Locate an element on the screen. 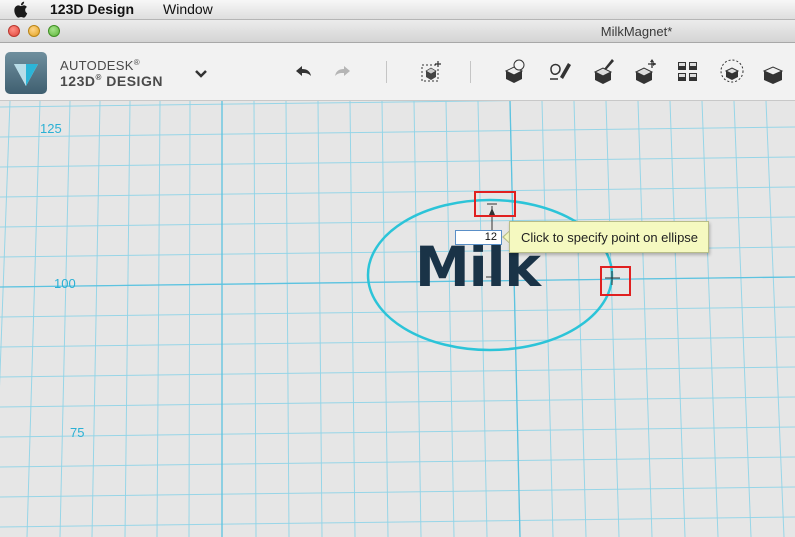  axis-label-75: 75 is located at coordinates (77, 432).